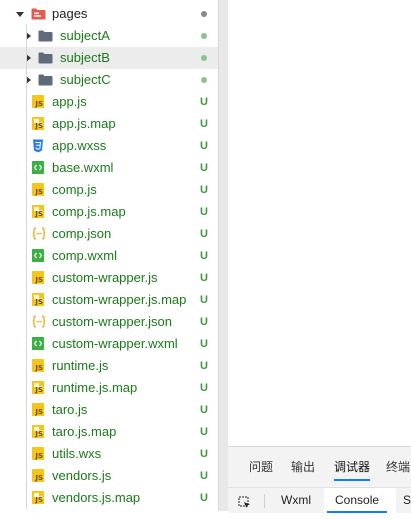  What do you see at coordinates (109, 278) in the screenshot?
I see `tree-item-file: JS custom-wrapper.js U` at bounding box center [109, 278].